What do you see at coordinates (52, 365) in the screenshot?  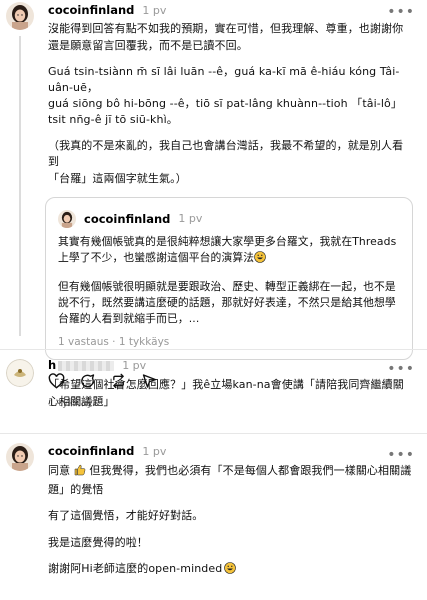 I see `username-visible-part: h` at bounding box center [52, 365].